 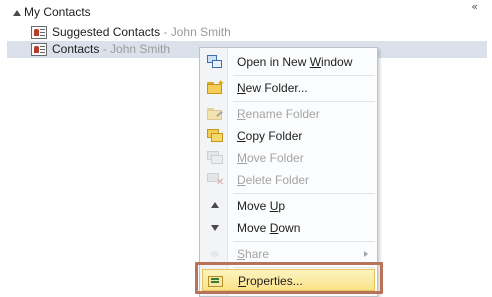 I want to click on expand-triangle-icon, so click(x=17, y=13).